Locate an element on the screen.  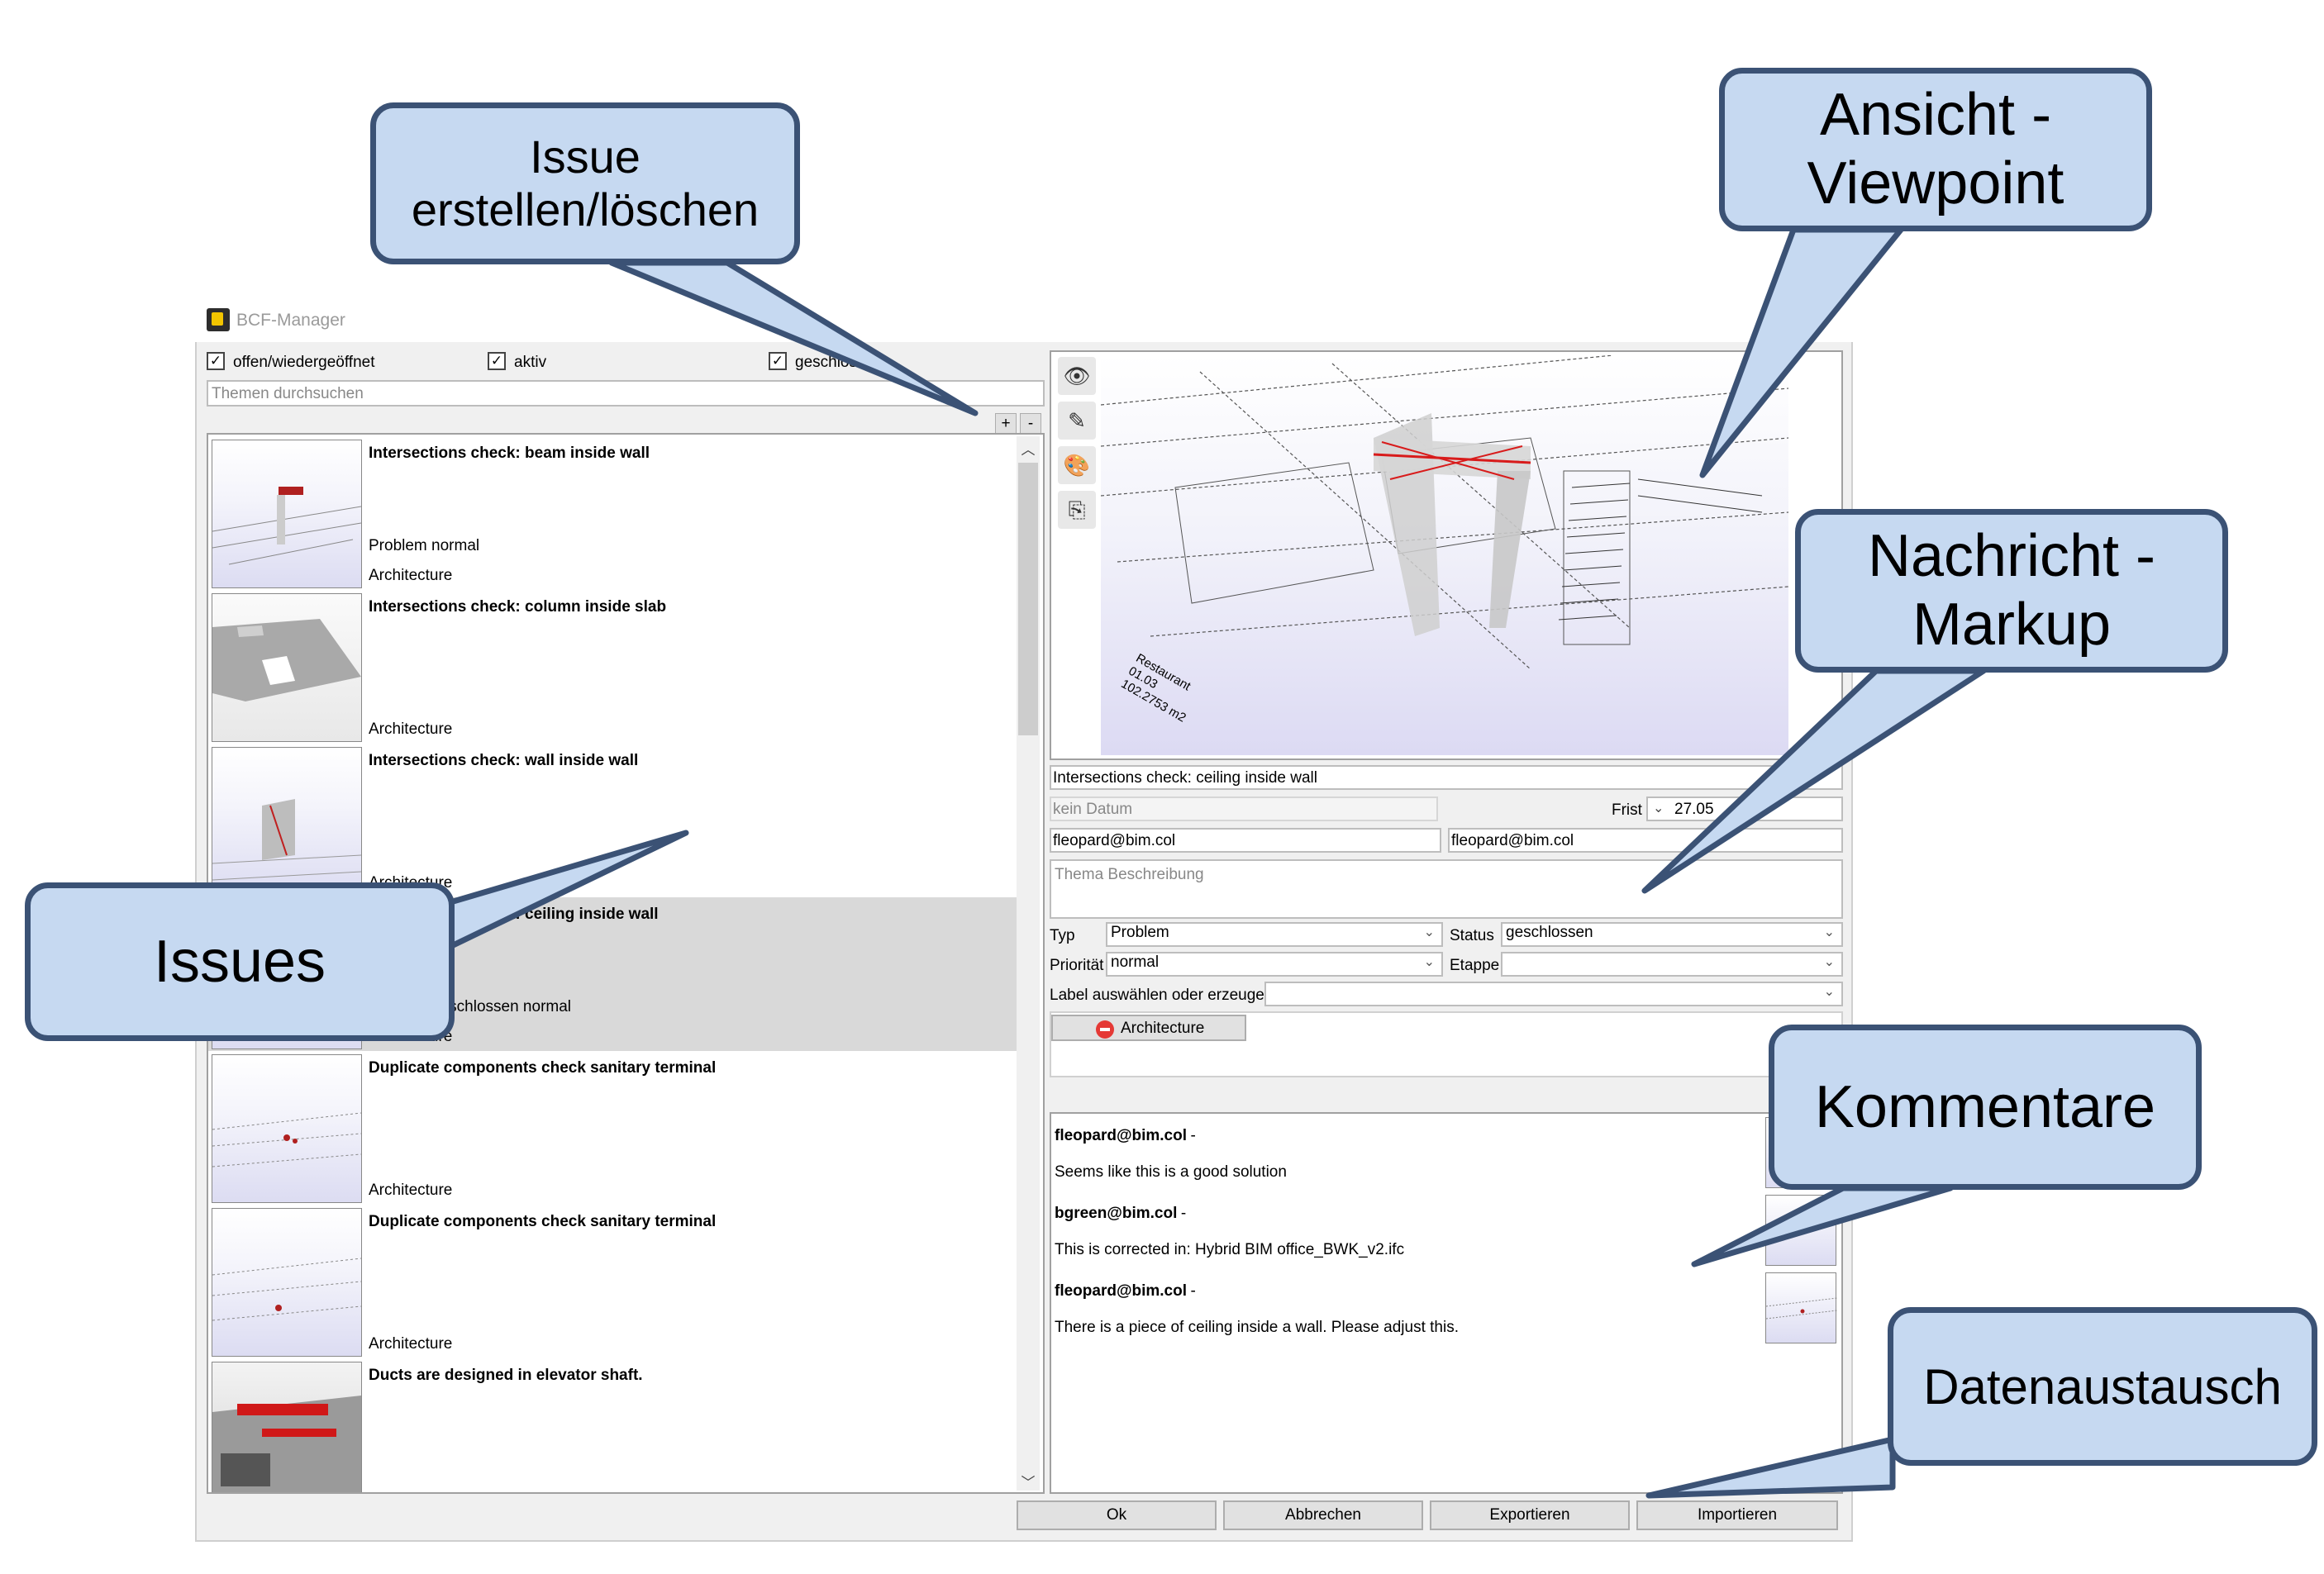
callout-exchange-line1: Datenaustausch is located at coordinates (2102, 1386).